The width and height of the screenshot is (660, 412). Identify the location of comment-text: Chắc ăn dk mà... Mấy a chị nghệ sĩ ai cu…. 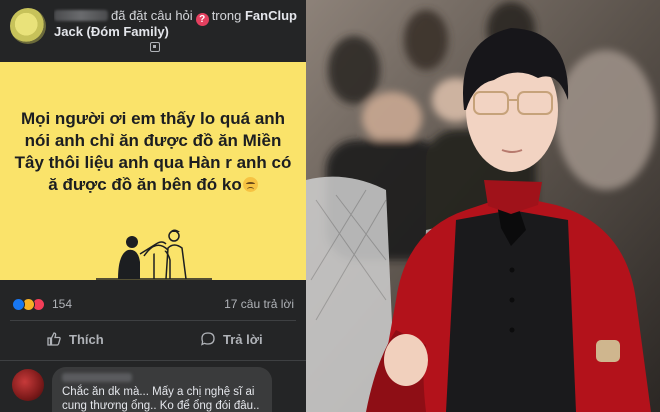
(161, 399).